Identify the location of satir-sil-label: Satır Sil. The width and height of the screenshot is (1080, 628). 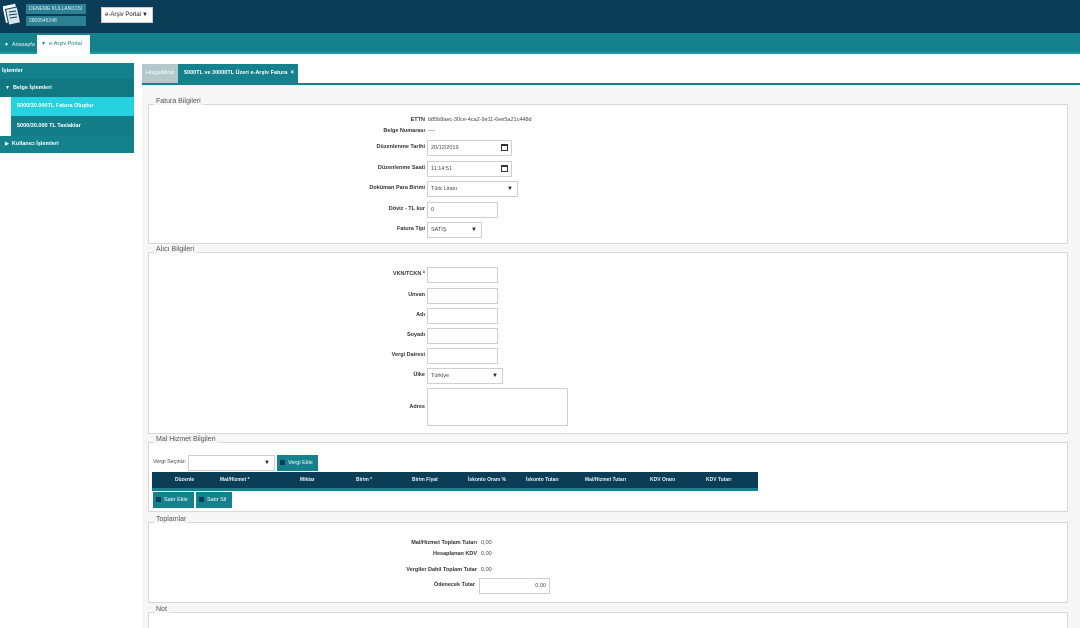
(217, 500).